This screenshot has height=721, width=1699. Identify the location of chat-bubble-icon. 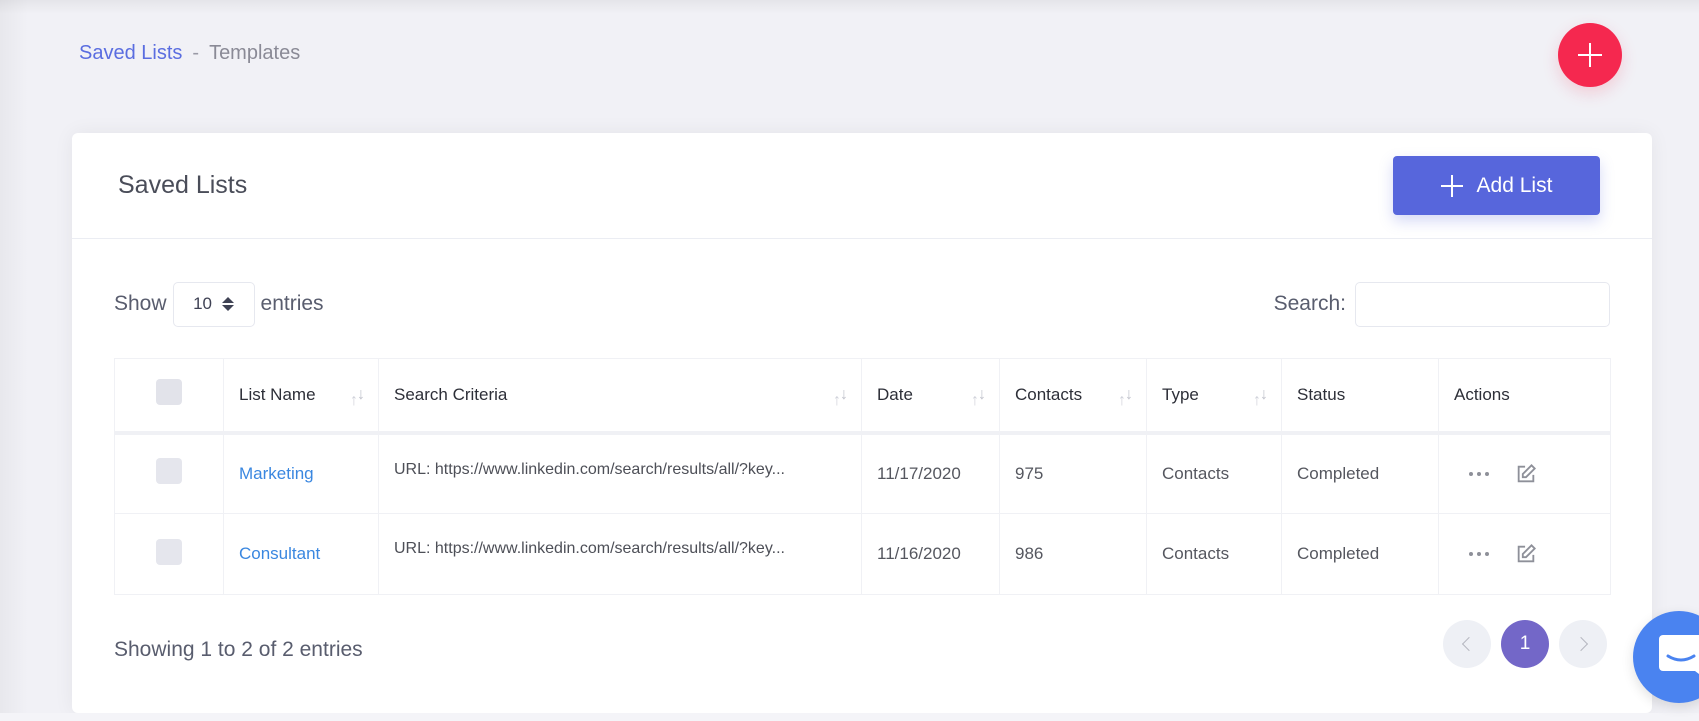
(1679, 654).